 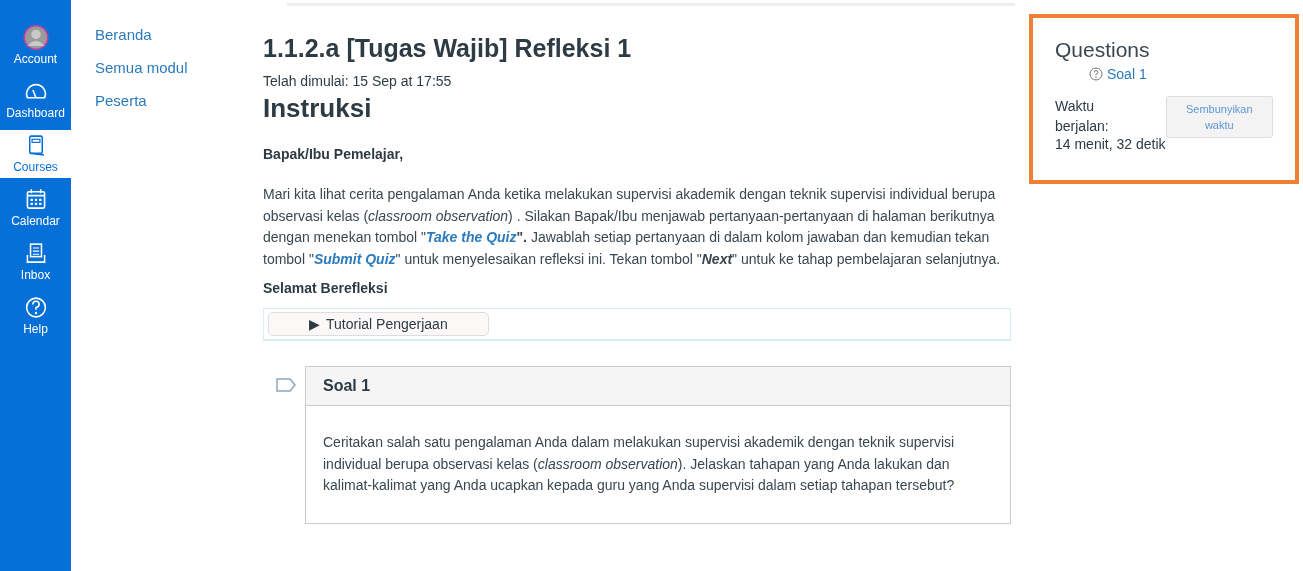 I want to click on nav-item: Inbox, so click(x=35, y=262).